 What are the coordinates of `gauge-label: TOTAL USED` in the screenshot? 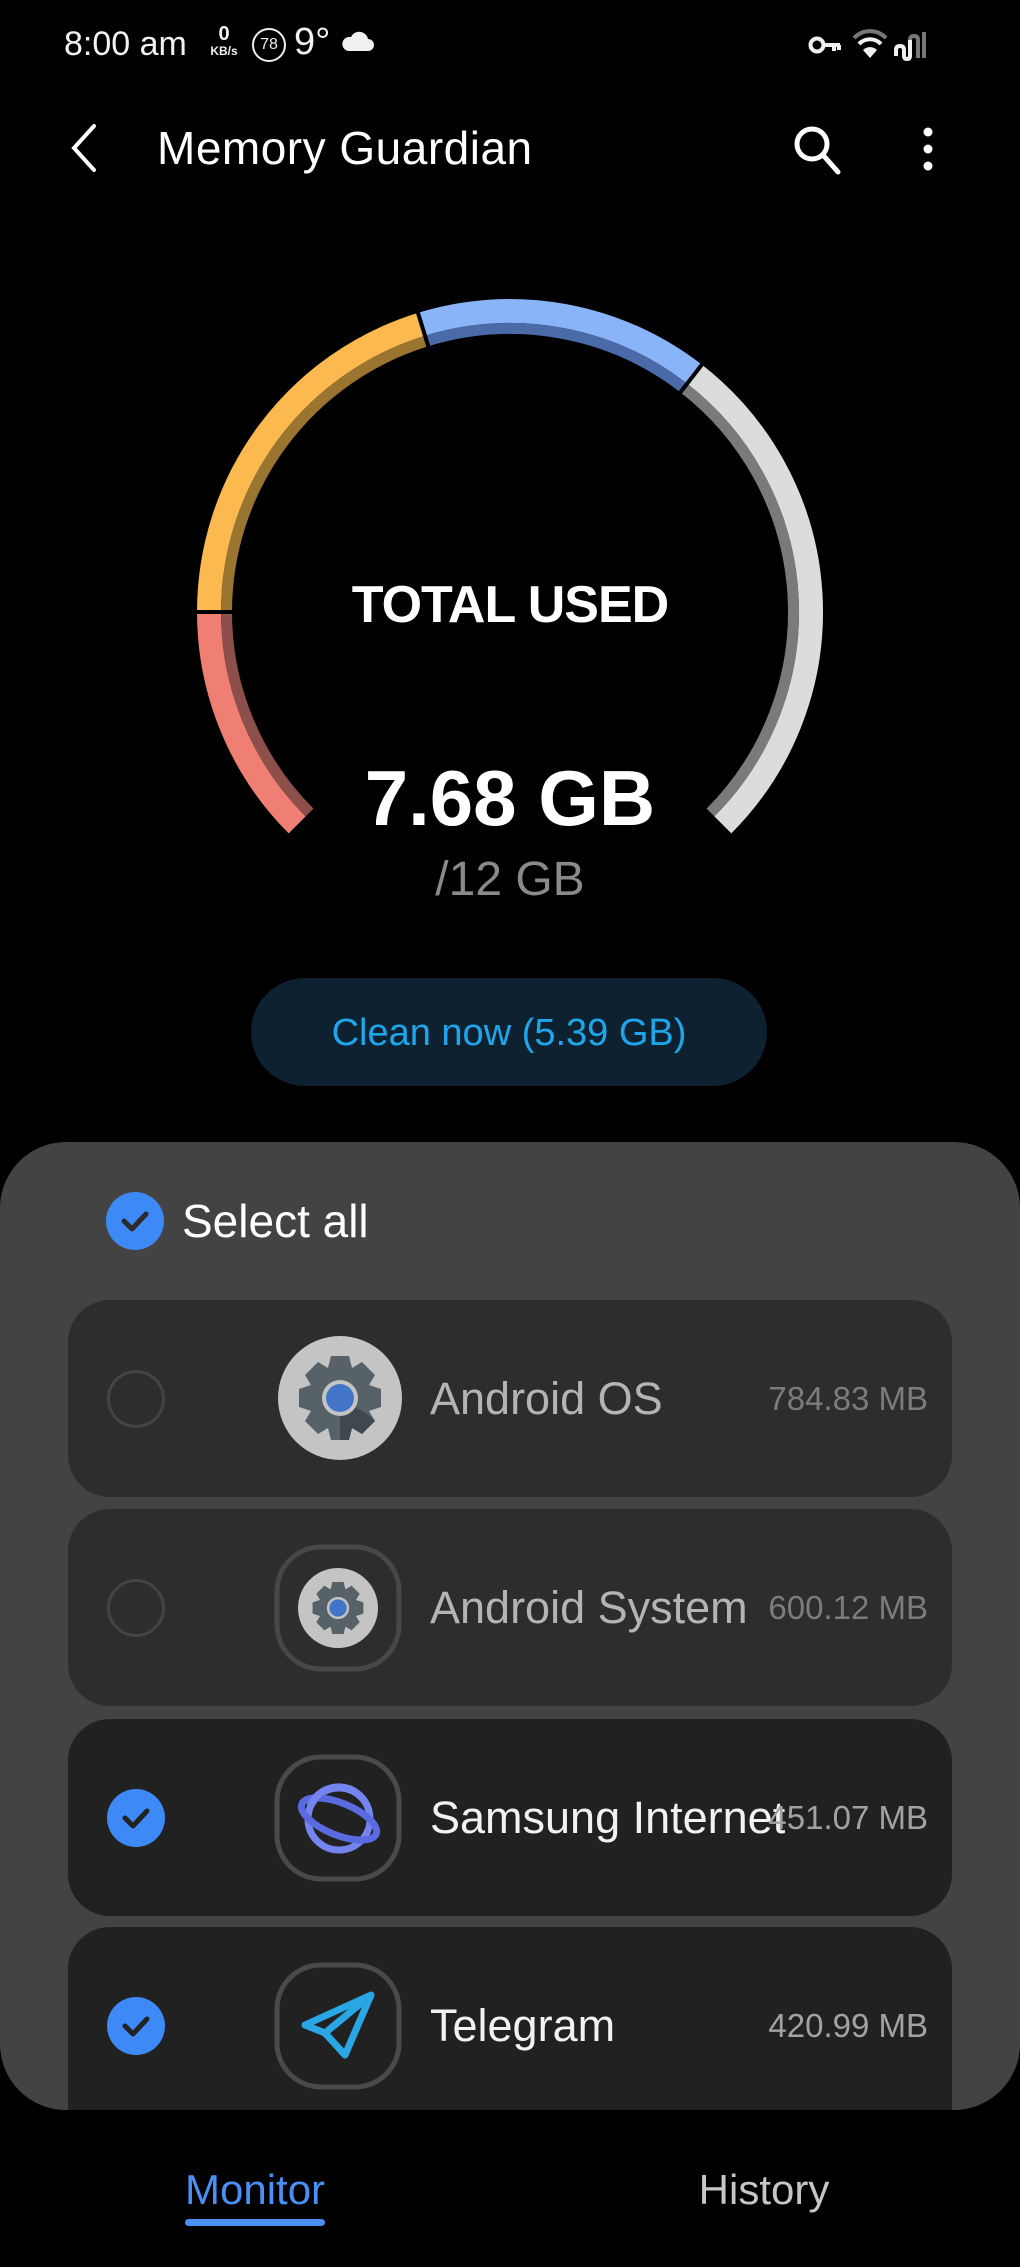 It's located at (510, 605).